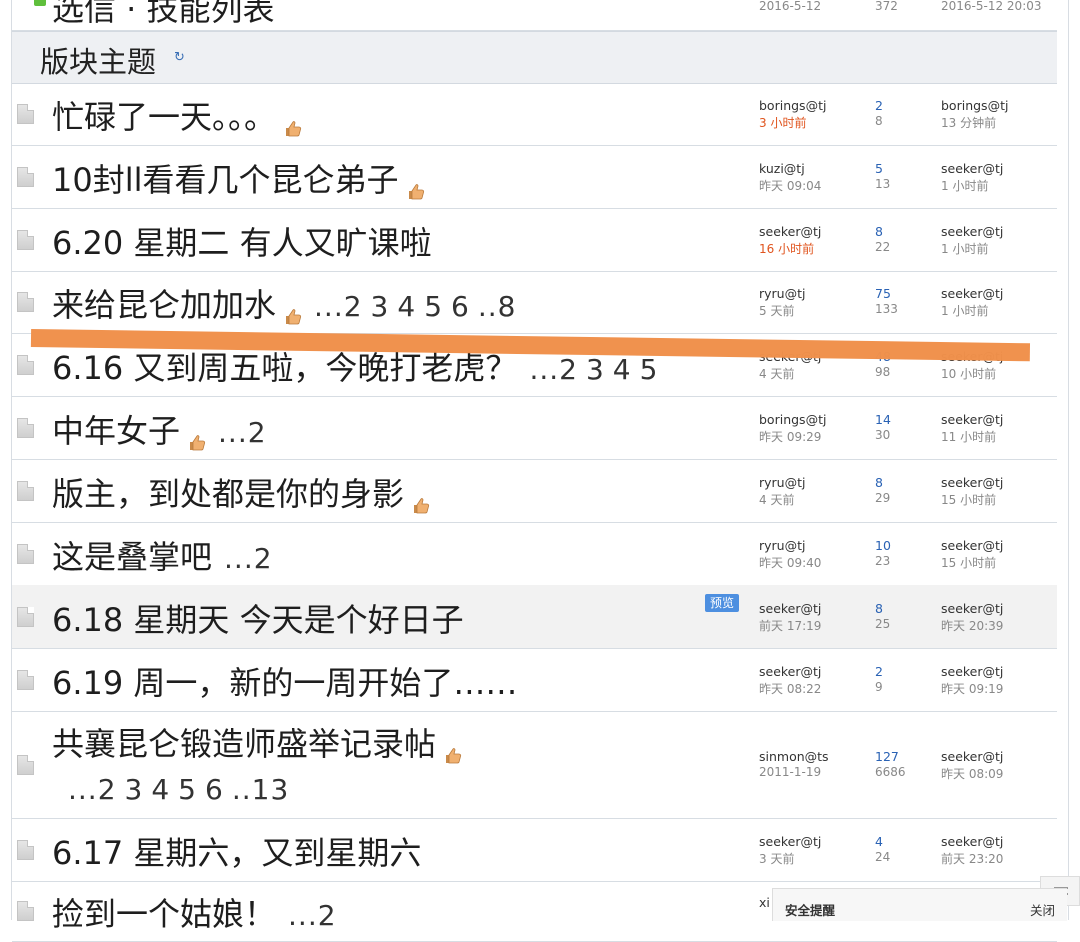  What do you see at coordinates (534, 491) in the screenshot?
I see `thread-row: 版主，到处都是你的身影 ryru@tj 4 天前 8 29 seeker@tj 15 小时前` at bounding box center [534, 491].